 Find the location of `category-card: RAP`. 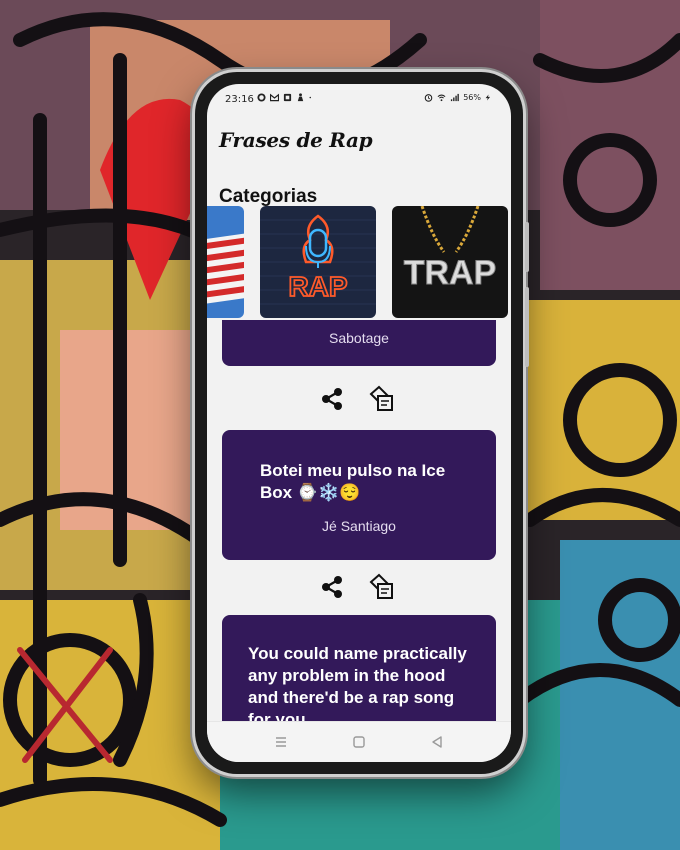

category-card: RAP is located at coordinates (318, 262).